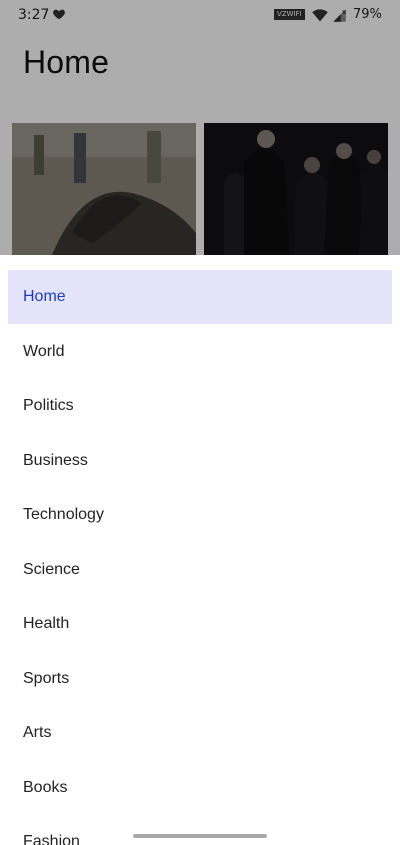 This screenshot has width=400, height=845. Describe the element at coordinates (200, 515) in the screenshot. I see `menu-item-technology: Technology` at that location.